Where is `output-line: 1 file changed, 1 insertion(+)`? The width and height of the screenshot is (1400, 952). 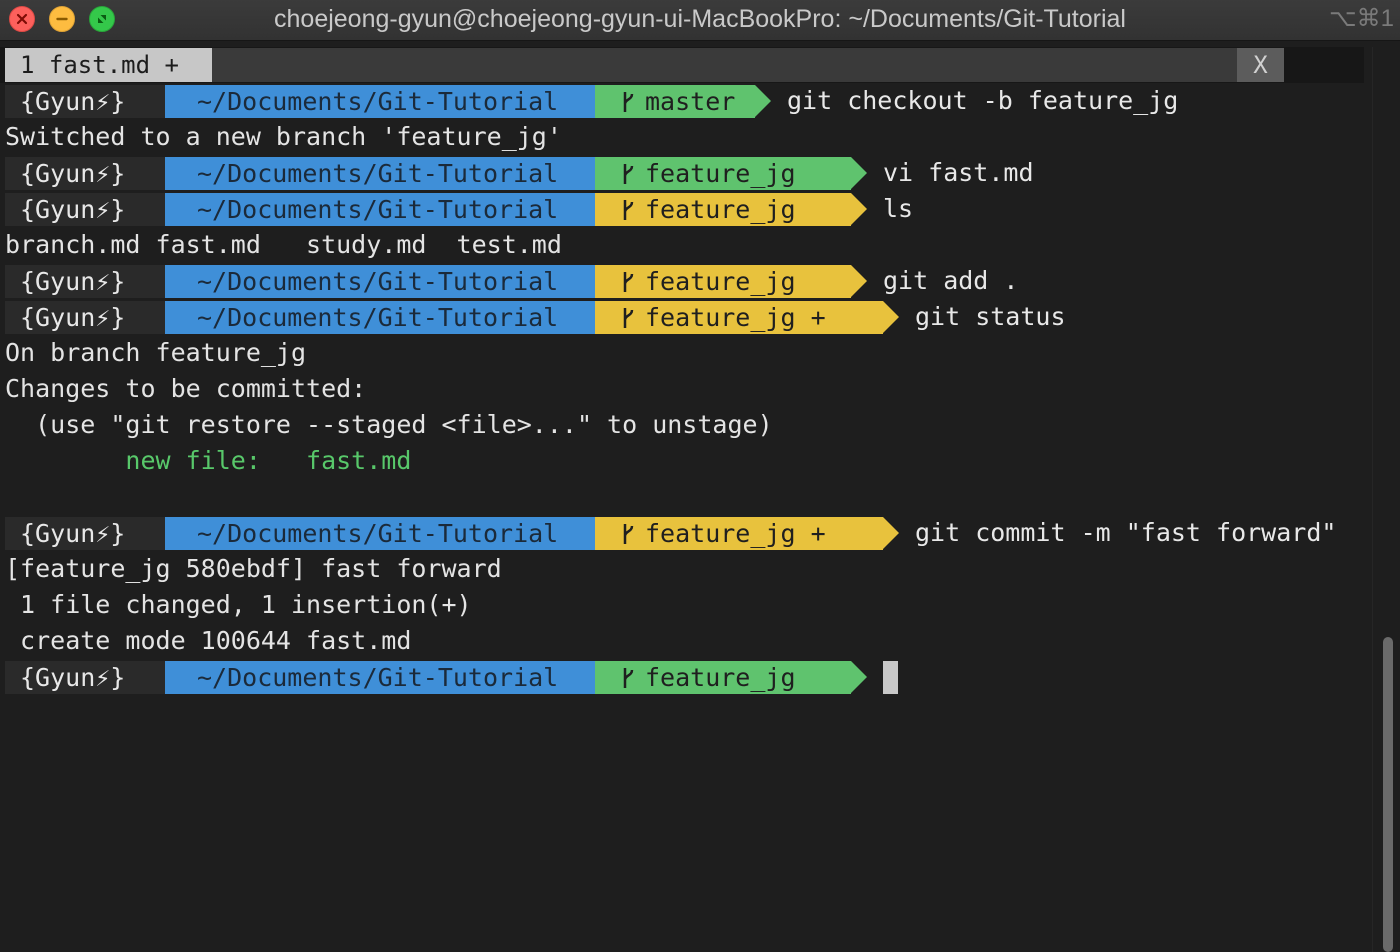
output-line: 1 file changed, 1 insertion(+) is located at coordinates (238, 604).